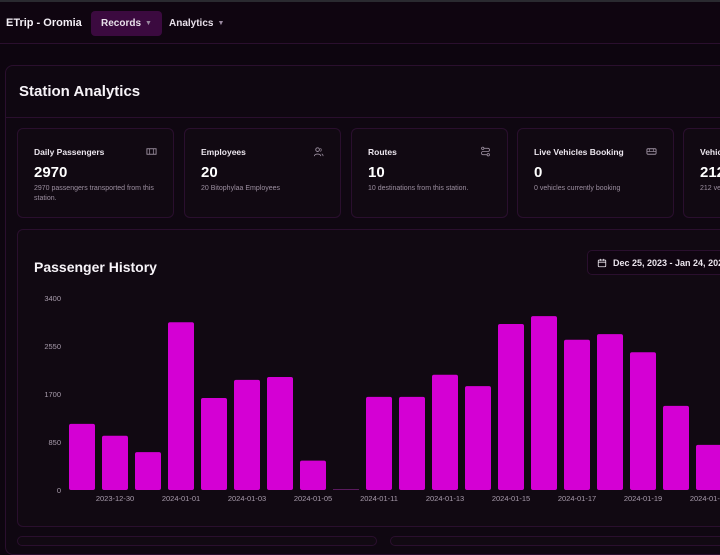 The width and height of the screenshot is (720, 555). What do you see at coordinates (579, 152) in the screenshot?
I see `stat-label: Live Vehicles Booking` at bounding box center [579, 152].